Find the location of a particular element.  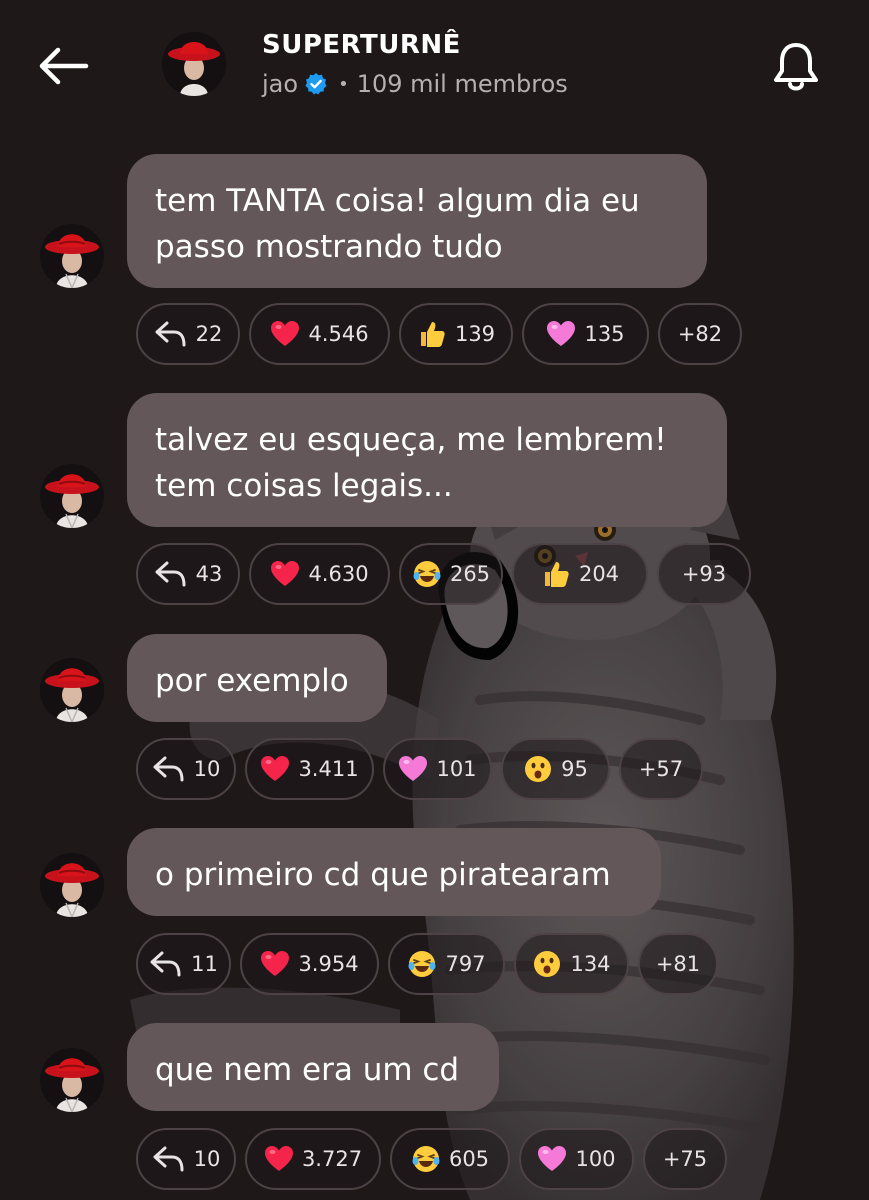

channel-avatar is located at coordinates (194, 64).